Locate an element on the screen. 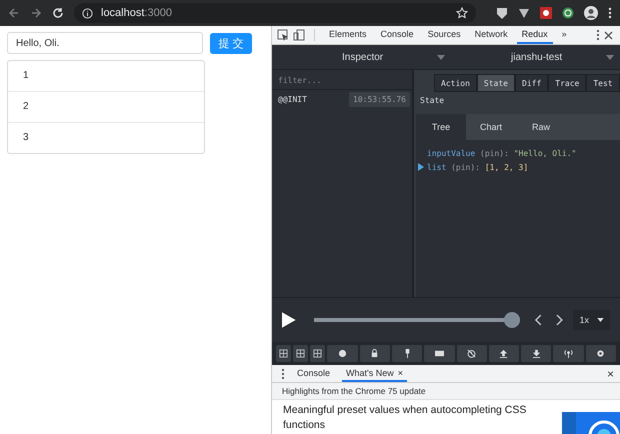 Image resolution: width=620 pixels, height=434 pixels. view-tab: Trace is located at coordinates (567, 83).